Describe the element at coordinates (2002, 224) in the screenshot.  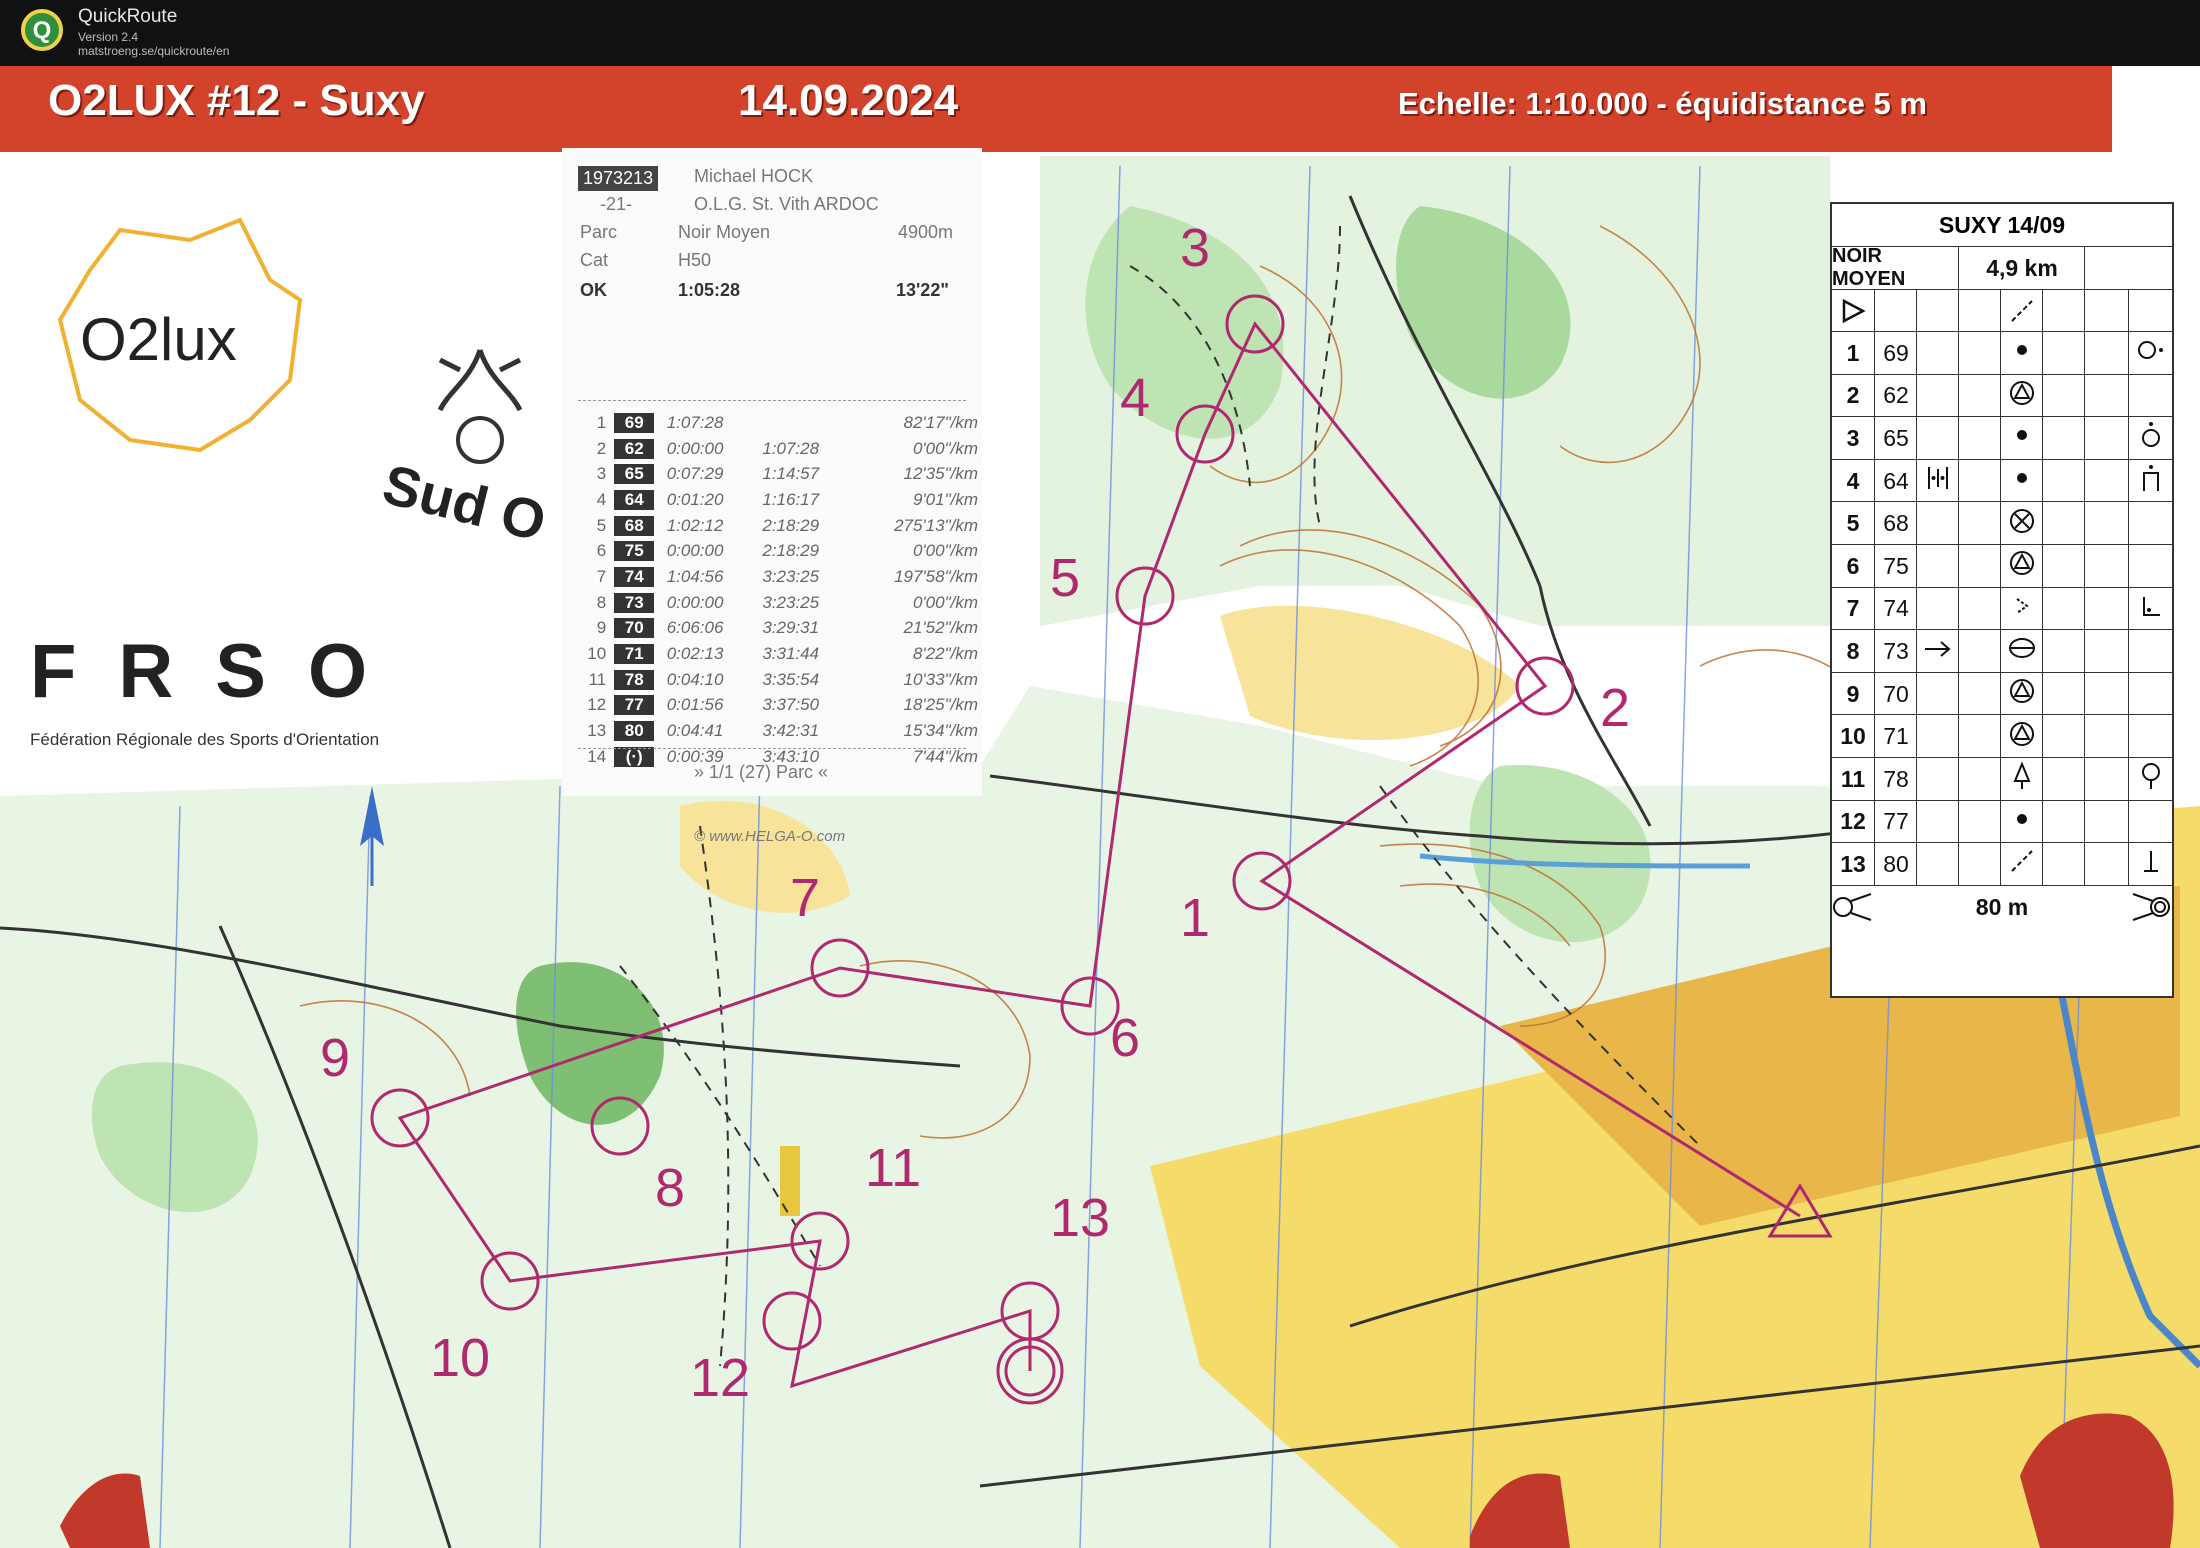
I see `description-event: SUXY 14/09` at that location.